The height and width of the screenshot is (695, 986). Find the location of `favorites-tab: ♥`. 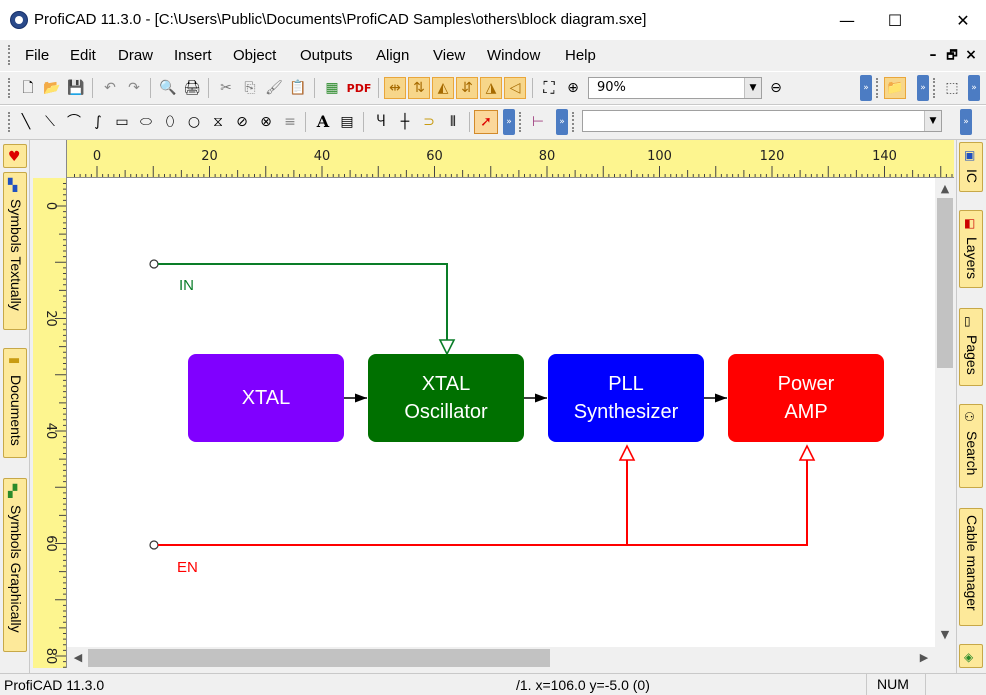

favorites-tab: ♥ is located at coordinates (15, 156).